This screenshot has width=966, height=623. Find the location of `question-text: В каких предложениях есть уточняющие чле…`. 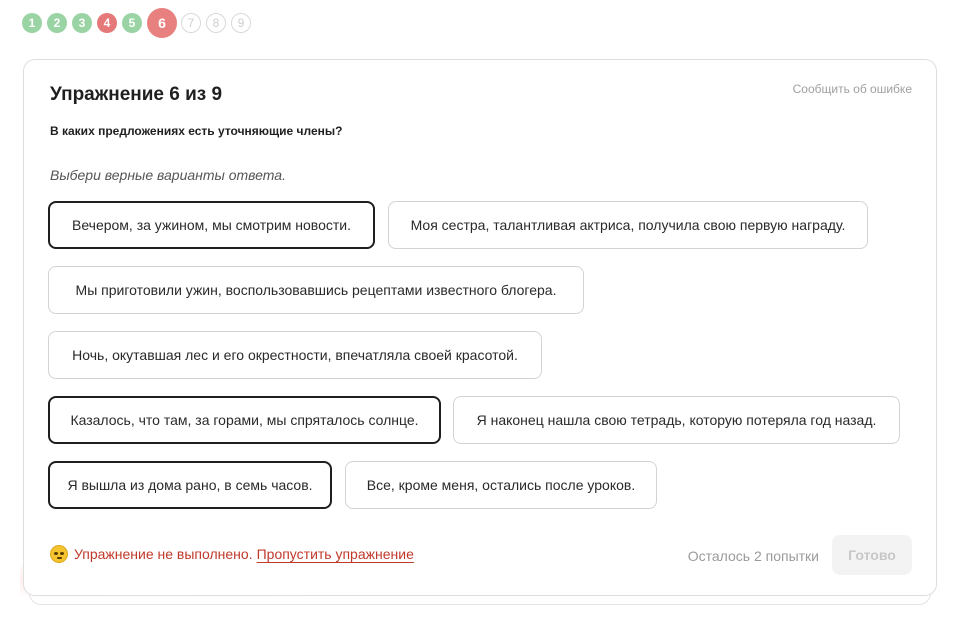

question-text: В каких предложениях есть уточняющие чле… is located at coordinates (196, 131).